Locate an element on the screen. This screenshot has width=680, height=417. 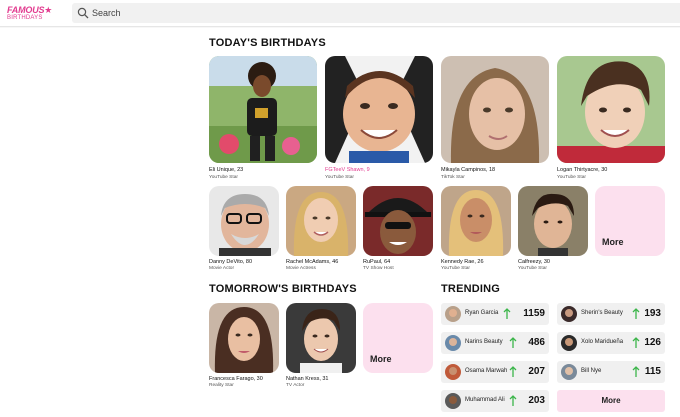
birthday-card: Francesca Farago, 30 Reality Star is located at coordinates (244, 348).